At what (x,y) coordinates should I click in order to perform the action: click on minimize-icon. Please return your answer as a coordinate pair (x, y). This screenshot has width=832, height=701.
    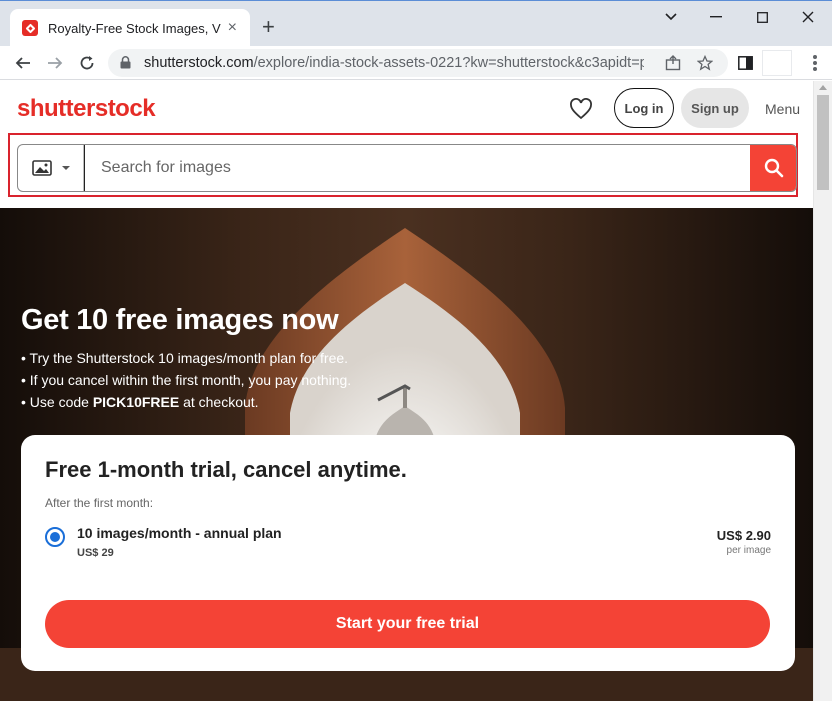
    Looking at the image, I should click on (716, 17).